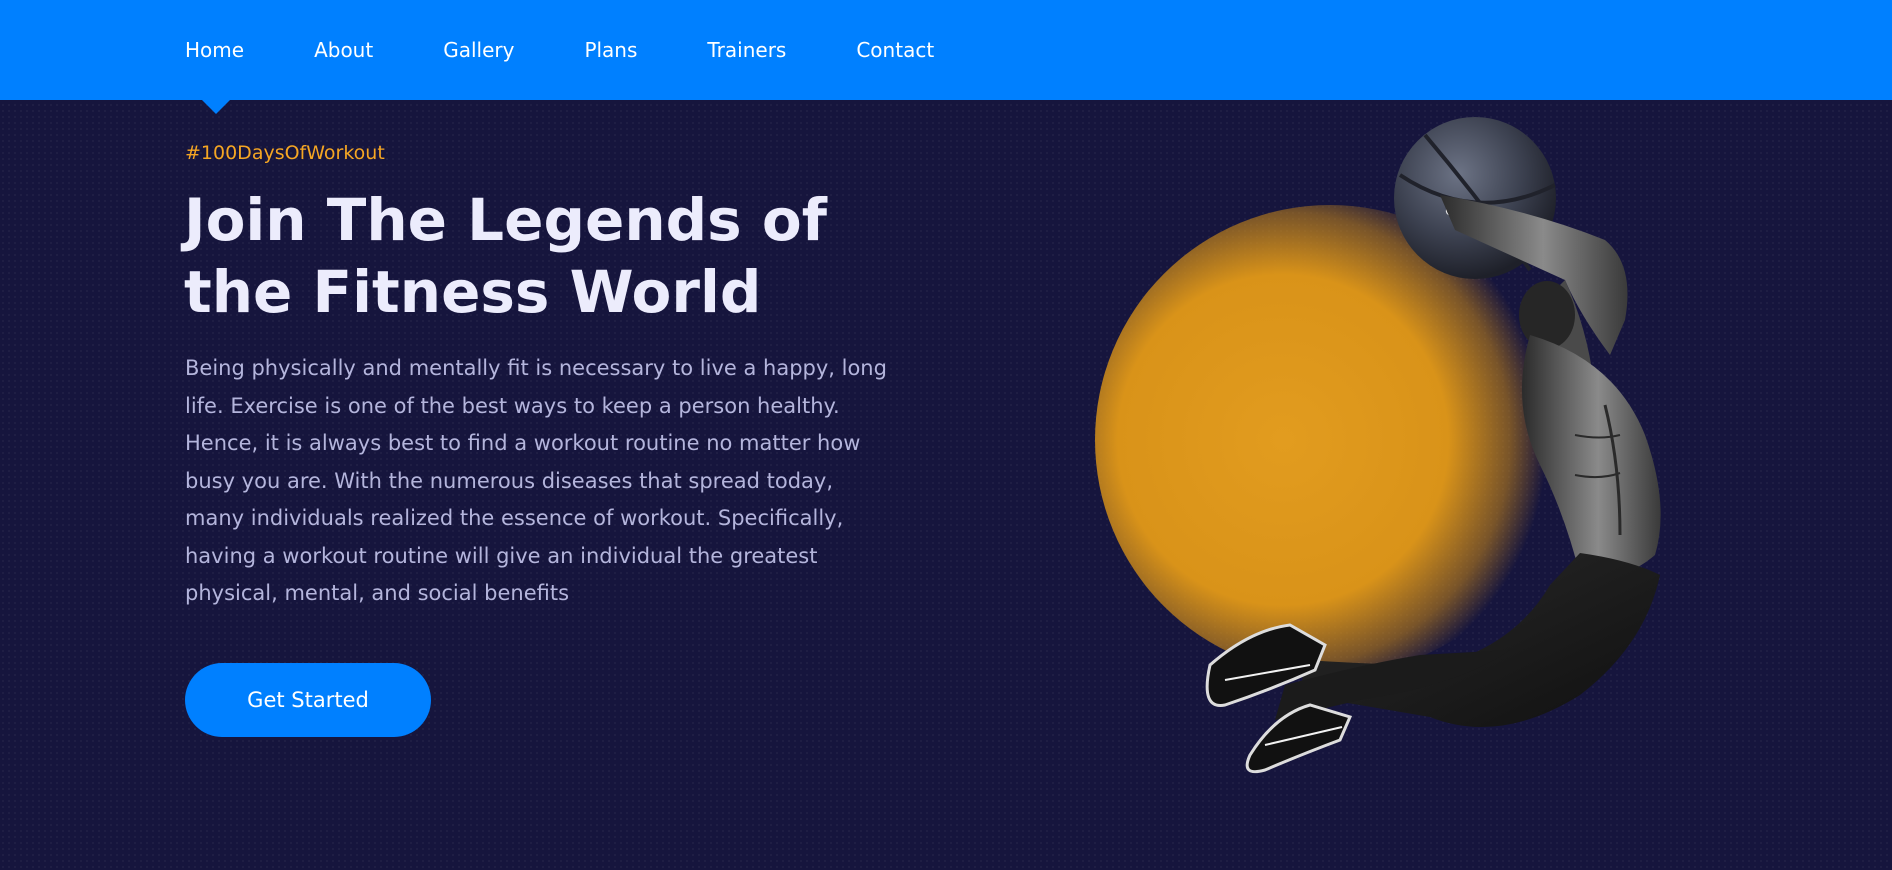 This screenshot has width=1892, height=870. Describe the element at coordinates (478, 50) in the screenshot. I see `nav-item-gallery: Gallery` at that location.